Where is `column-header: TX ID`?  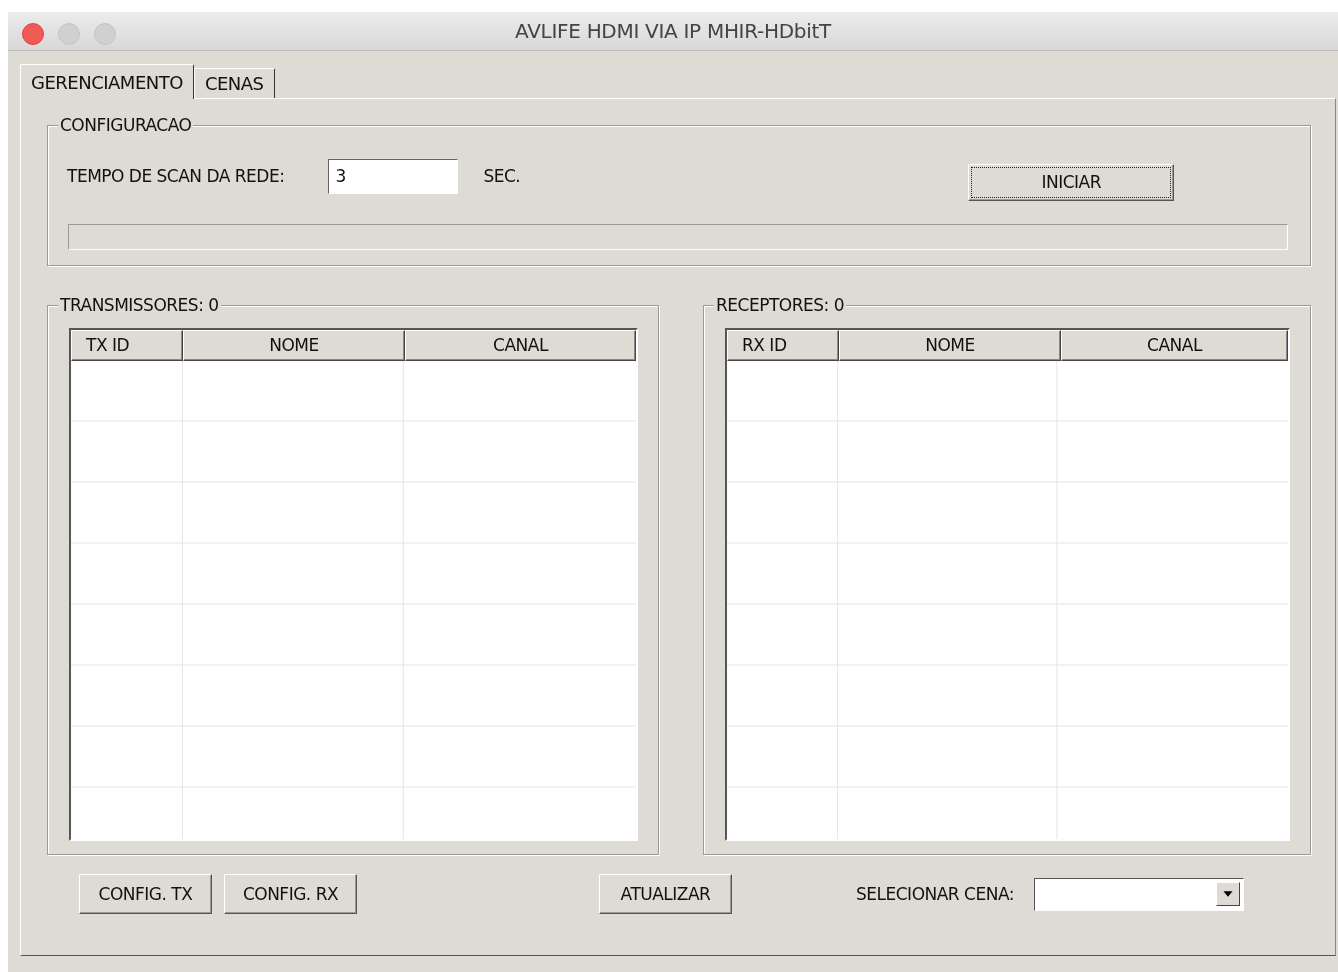 column-header: TX ID is located at coordinates (127, 345).